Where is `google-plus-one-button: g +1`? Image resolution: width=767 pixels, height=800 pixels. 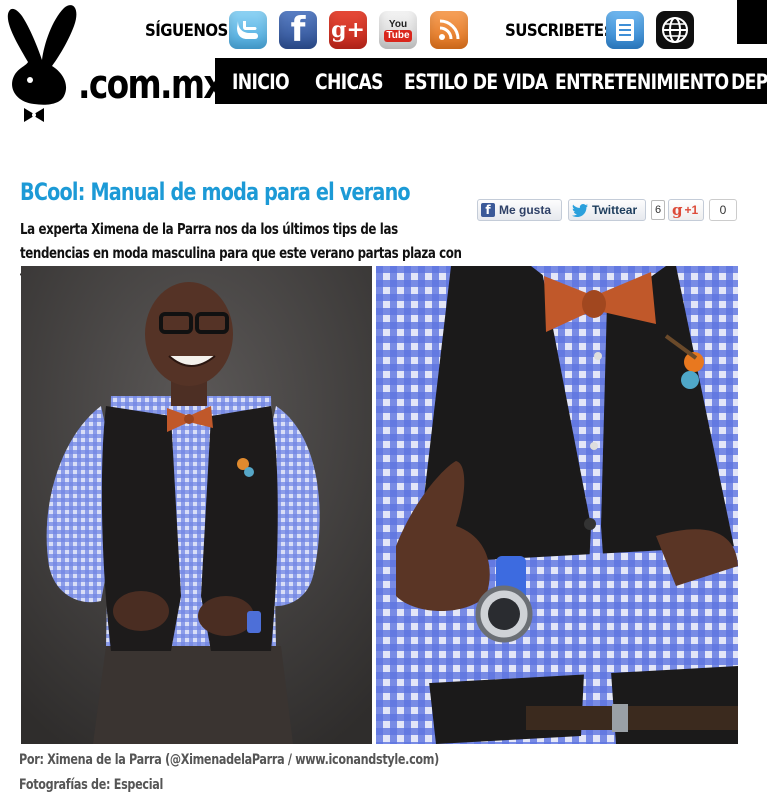 google-plus-one-button: g +1 is located at coordinates (686, 210).